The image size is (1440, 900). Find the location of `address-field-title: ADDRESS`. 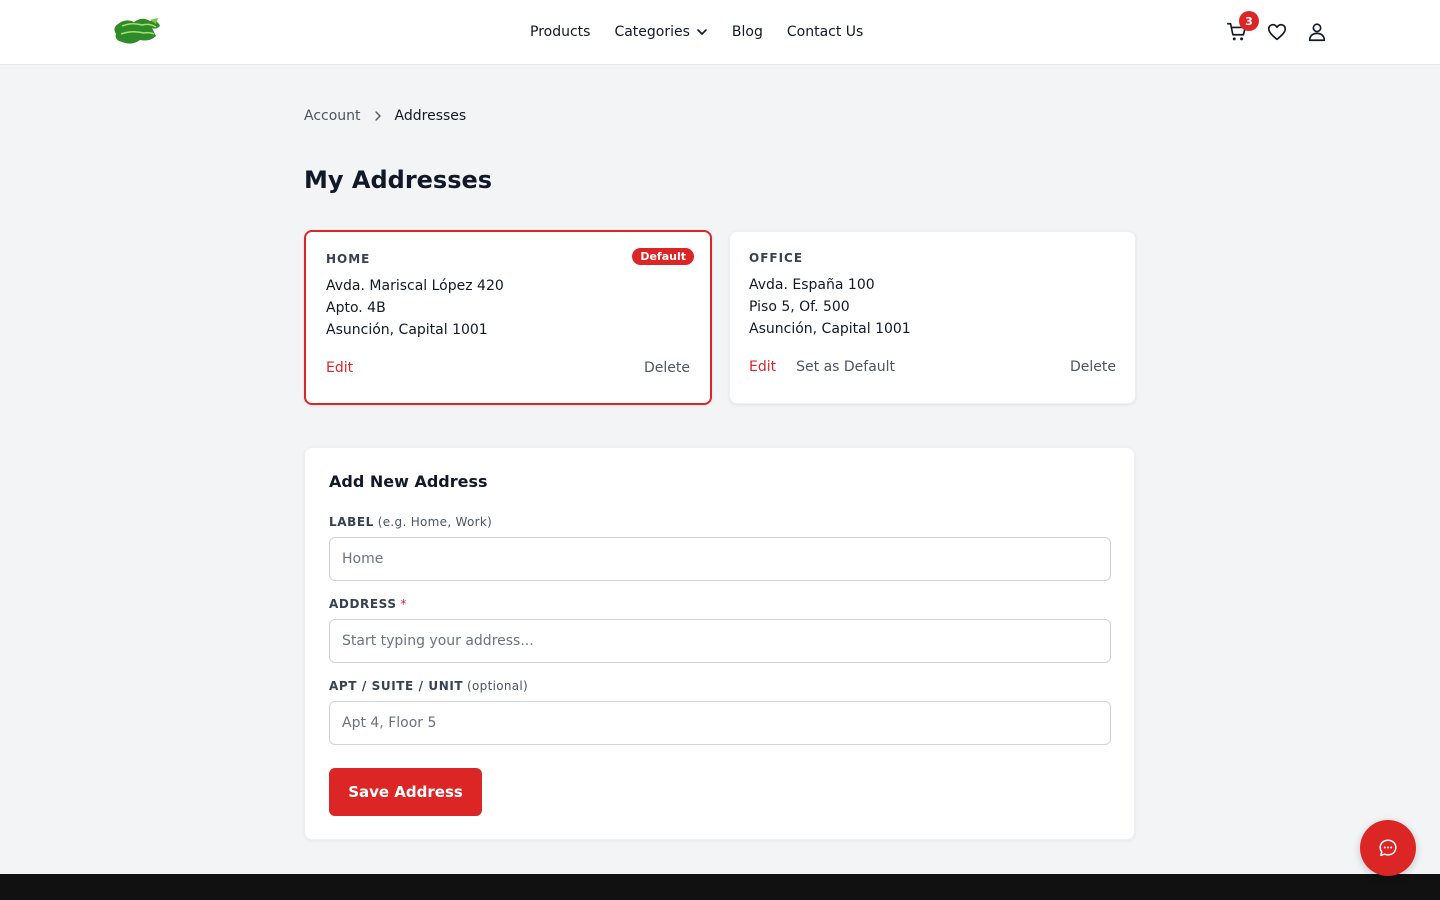

address-field-title: ADDRESS is located at coordinates (363, 604).